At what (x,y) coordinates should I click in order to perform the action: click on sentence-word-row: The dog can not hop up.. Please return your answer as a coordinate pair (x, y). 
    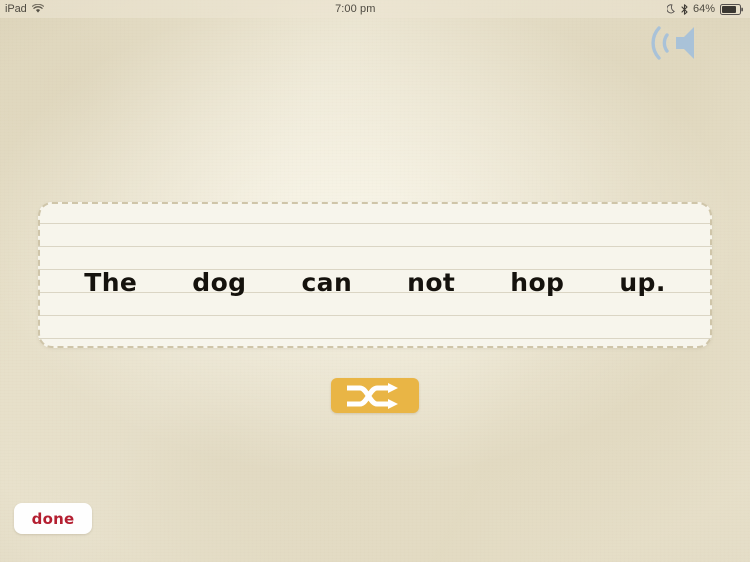
    Looking at the image, I should click on (375, 282).